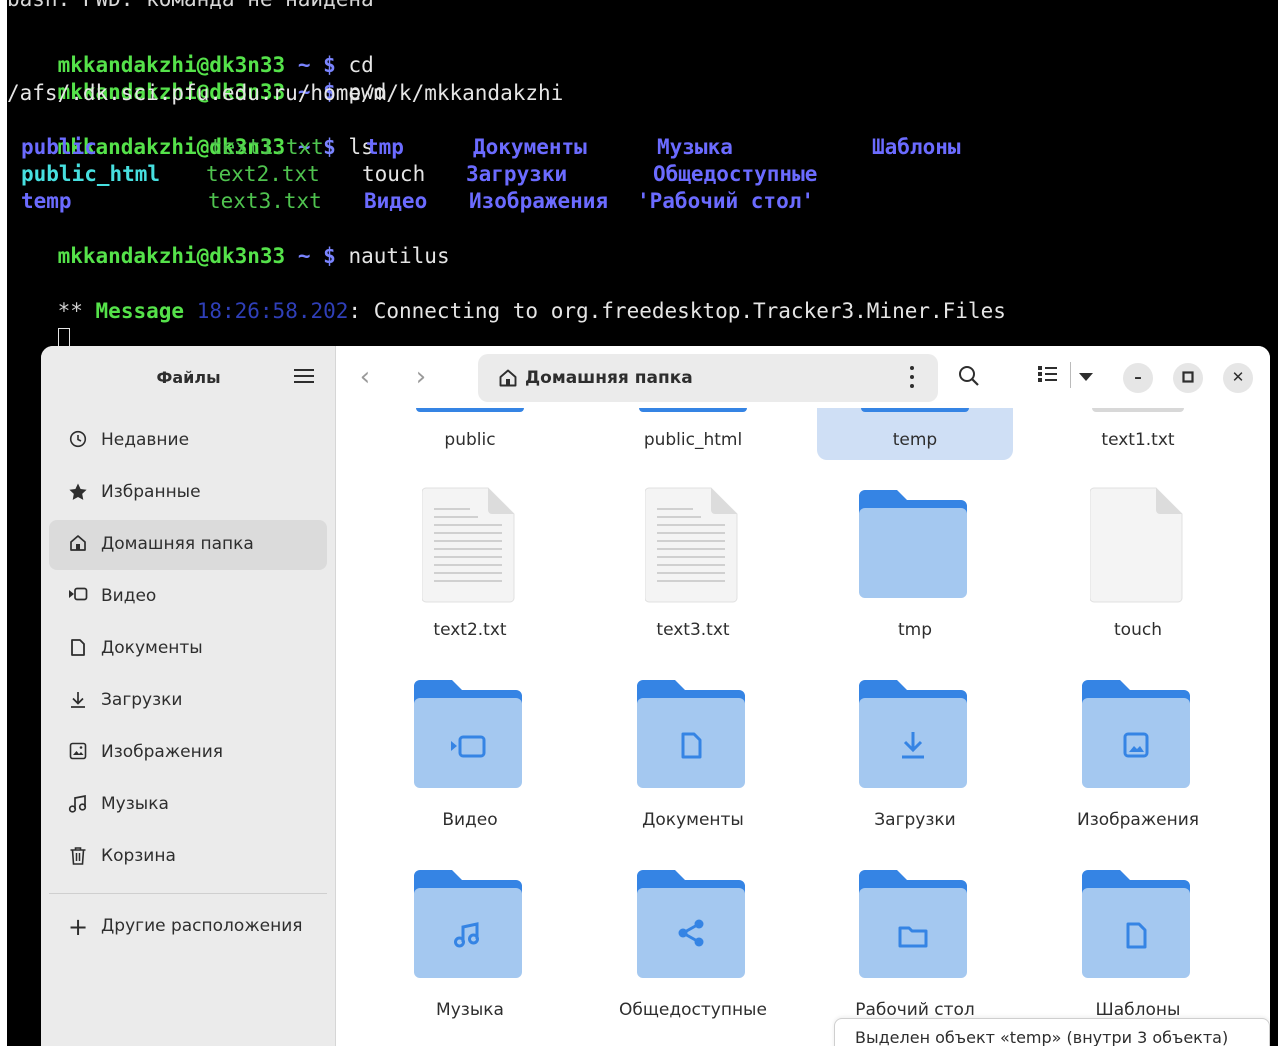 Image resolution: width=1278 pixels, height=1046 pixels. Describe the element at coordinates (468, 924) in the screenshot. I see `music-folder-icon` at that location.